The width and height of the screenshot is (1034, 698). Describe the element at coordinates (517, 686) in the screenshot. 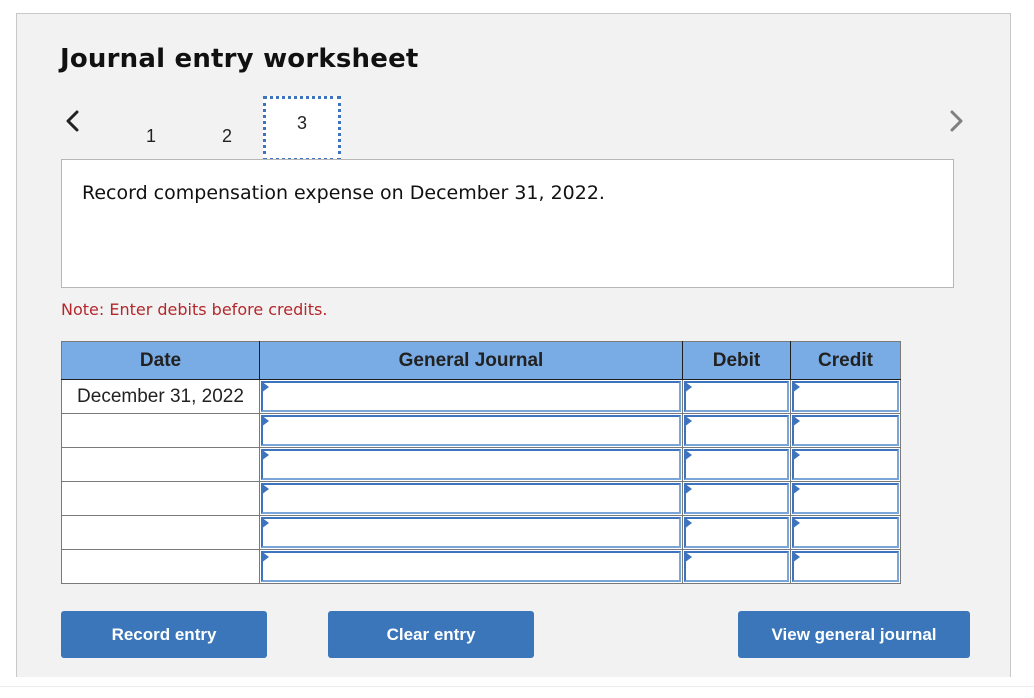

I see `divider` at that location.